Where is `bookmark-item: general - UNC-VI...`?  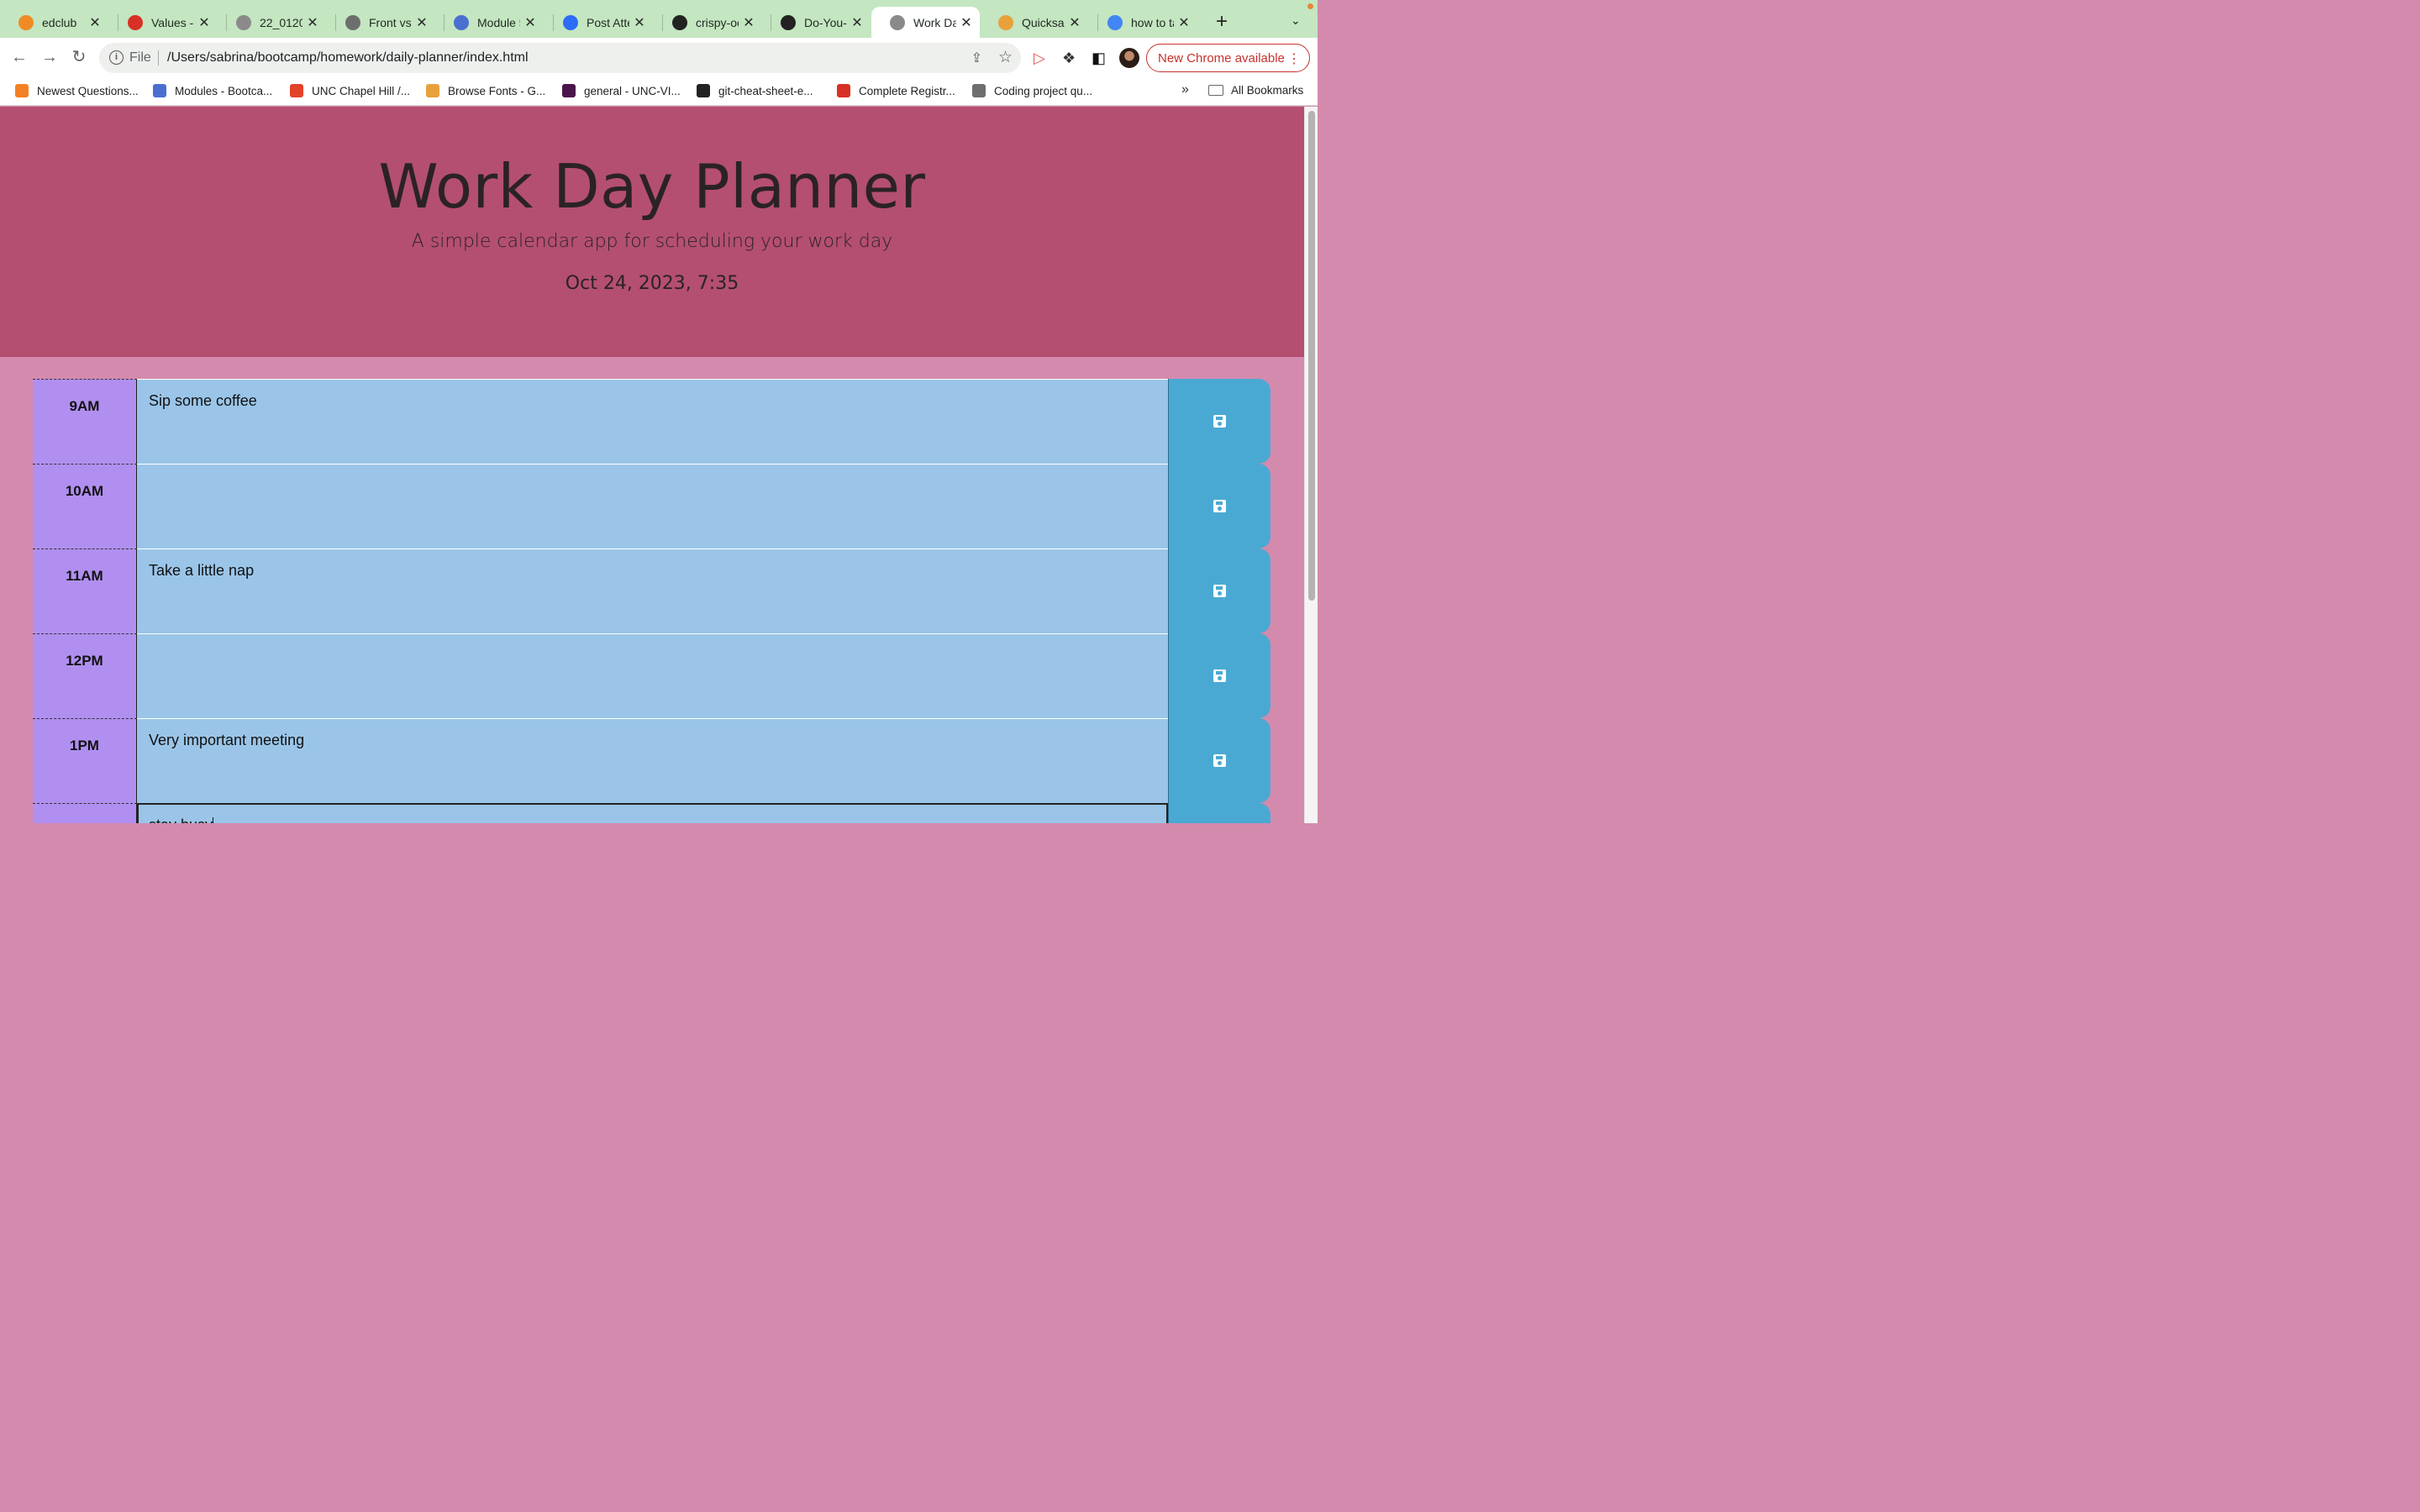 bookmark-item: general - UNC-VI... is located at coordinates (621, 90).